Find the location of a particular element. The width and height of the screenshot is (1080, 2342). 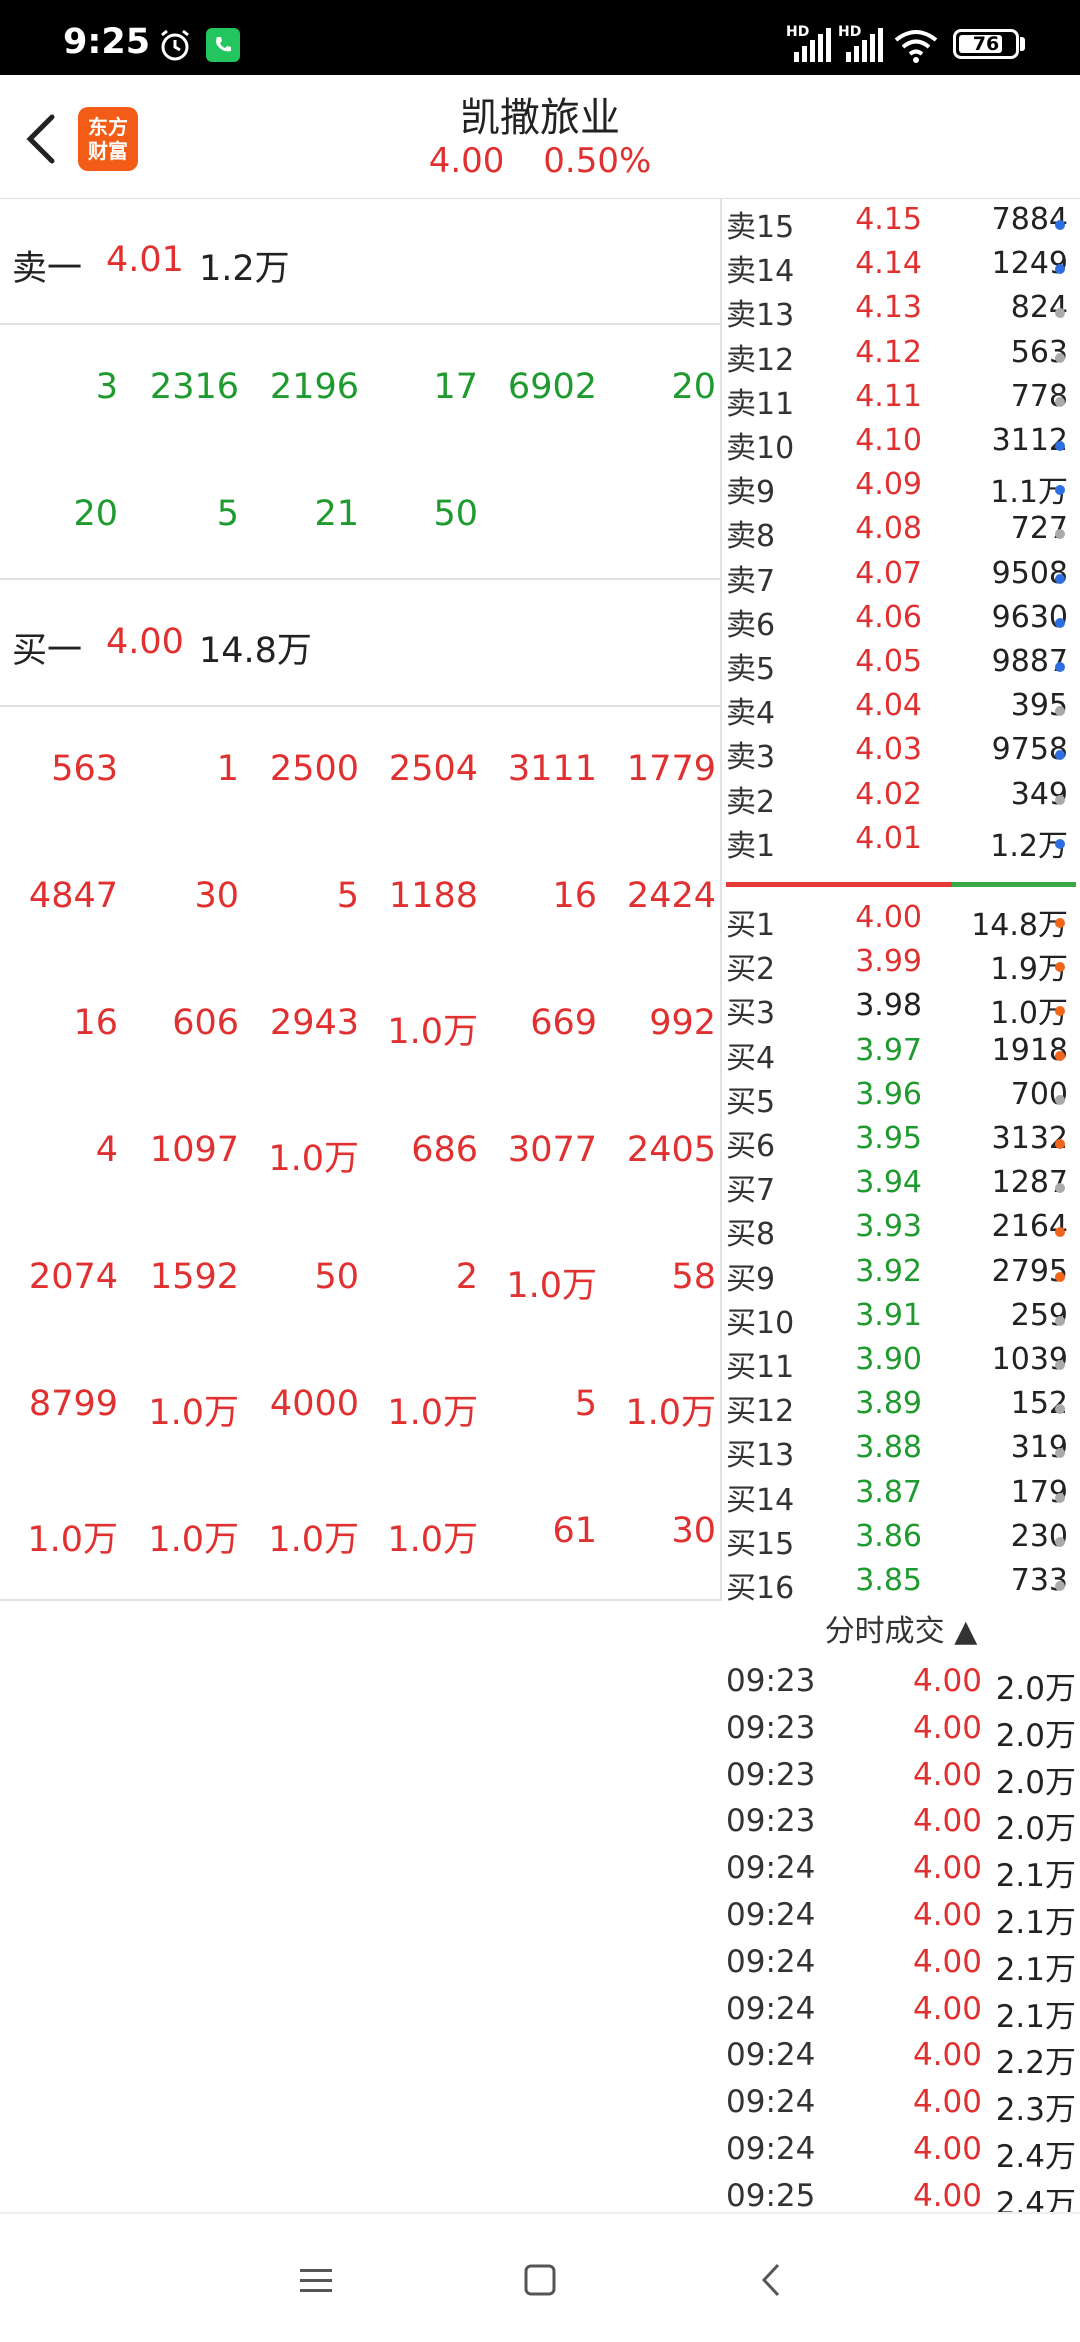

bid-row: 买4 3.97 1918 is located at coordinates (901, 1053).